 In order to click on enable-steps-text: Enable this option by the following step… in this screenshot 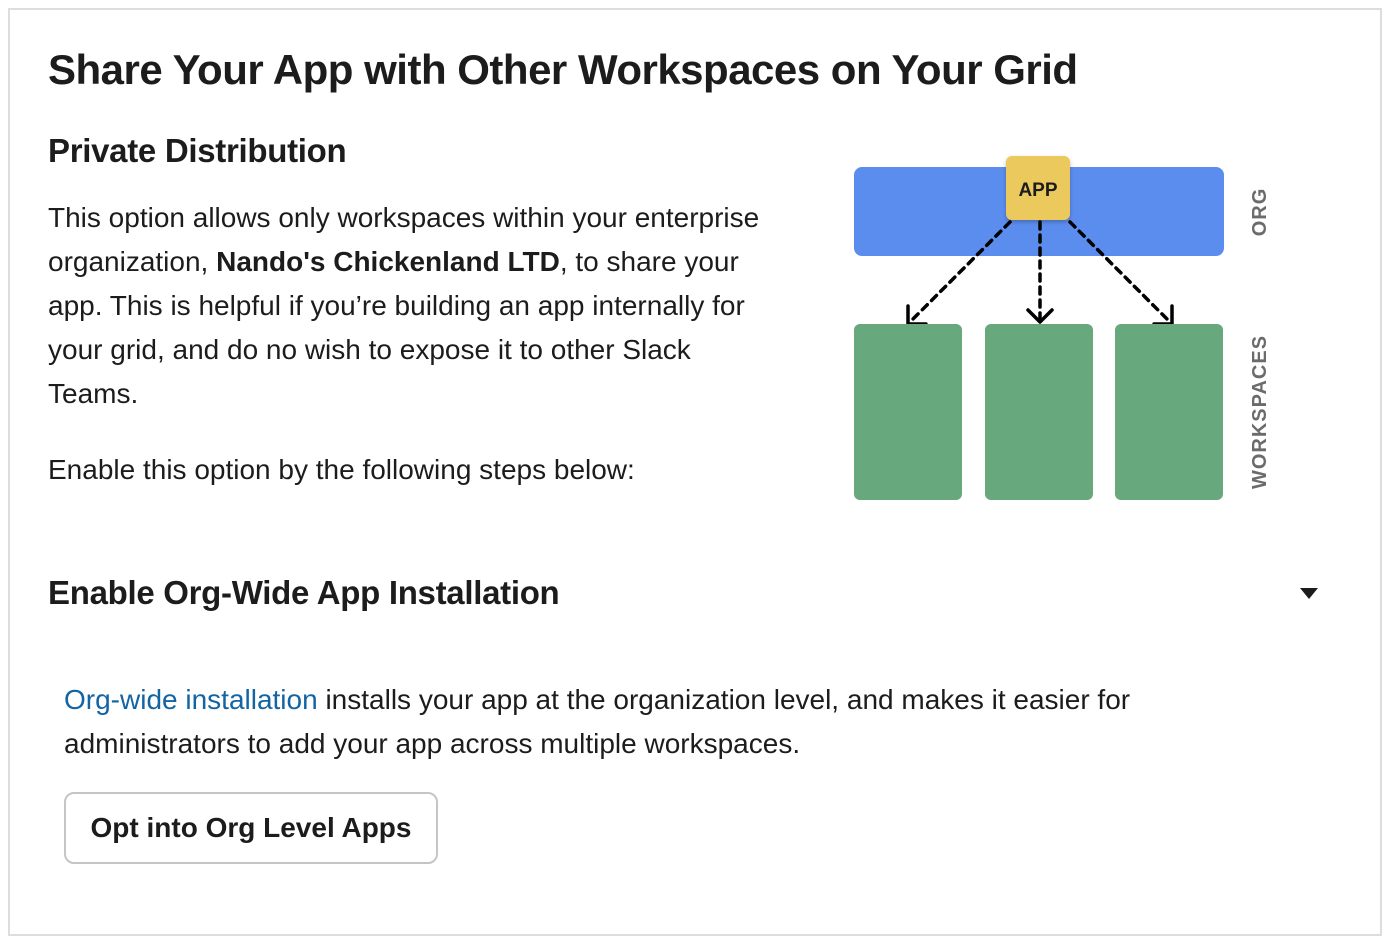, I will do `click(341, 469)`.